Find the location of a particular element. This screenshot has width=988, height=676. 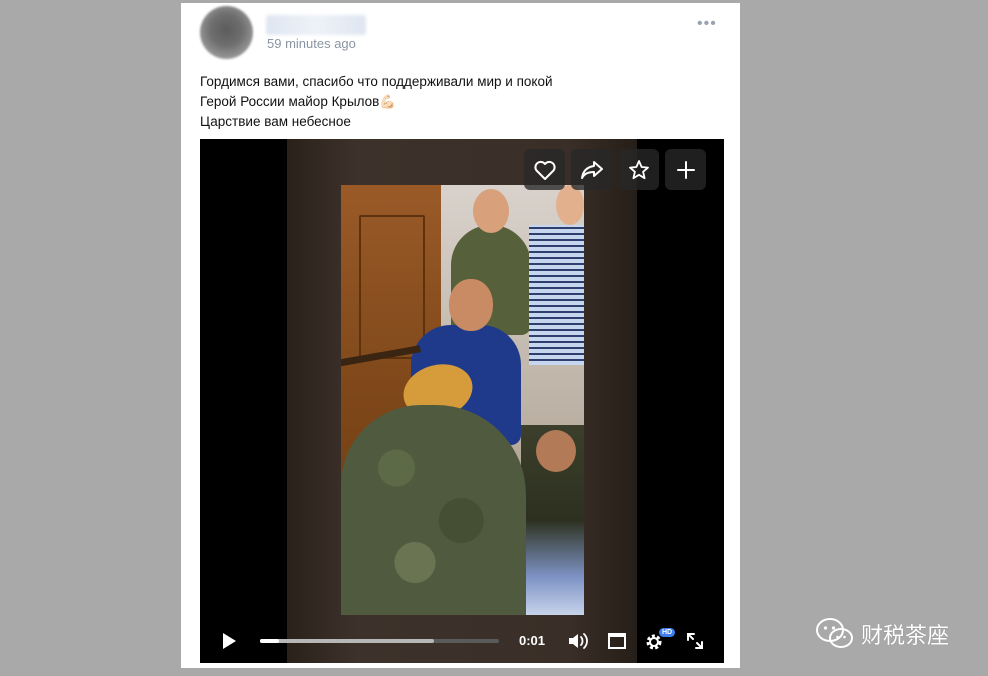

video-controls: 0:01 HD is located at coordinates (462, 641).